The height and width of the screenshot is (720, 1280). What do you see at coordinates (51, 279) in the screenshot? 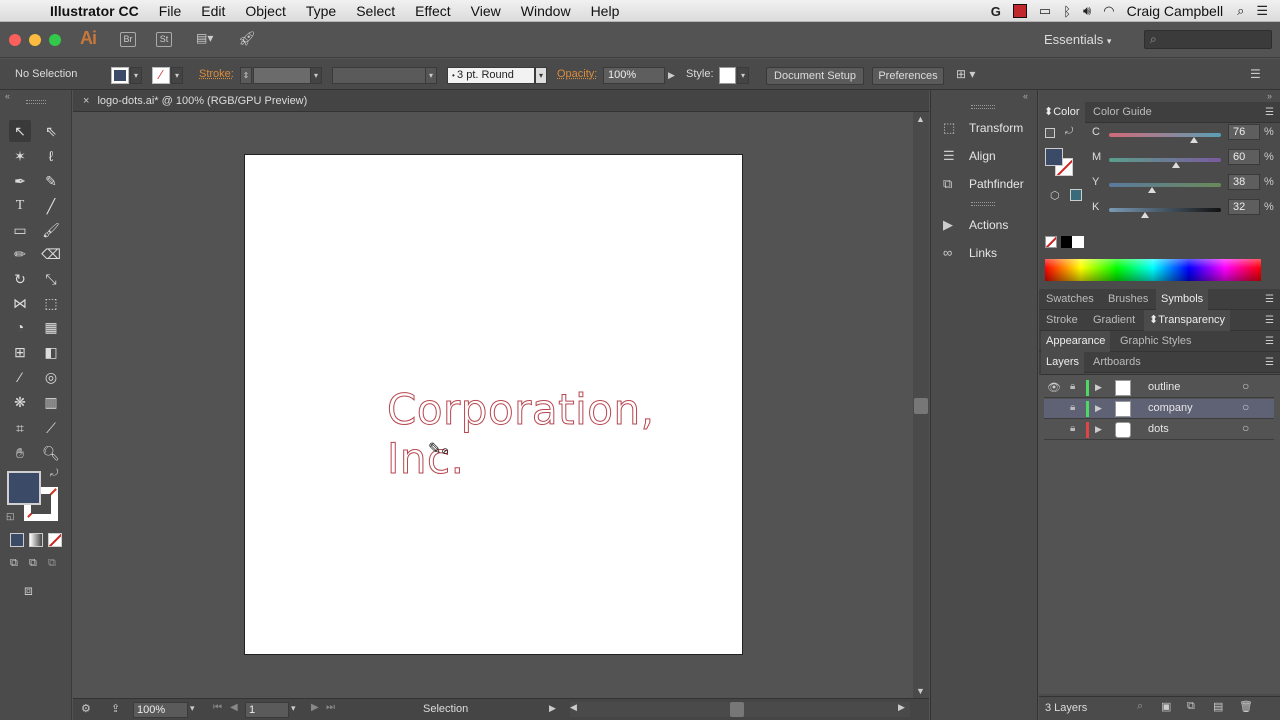
I see `scale-tool-icon: ⤡` at bounding box center [51, 279].